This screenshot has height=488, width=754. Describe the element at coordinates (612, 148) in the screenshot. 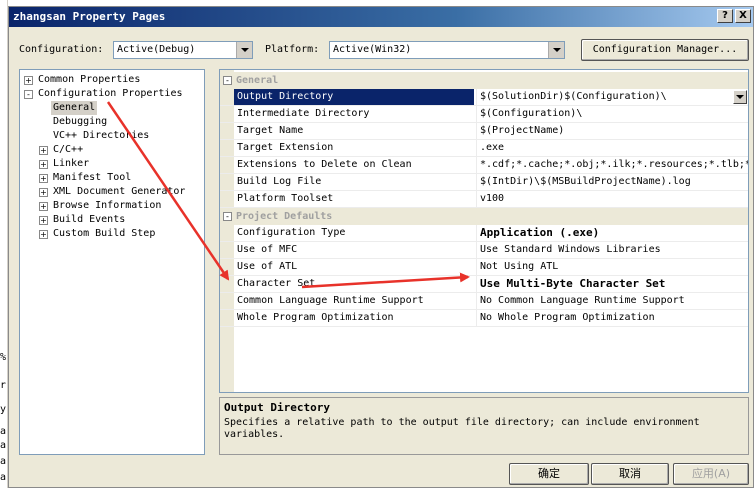

I see `property-value: .exe` at that location.